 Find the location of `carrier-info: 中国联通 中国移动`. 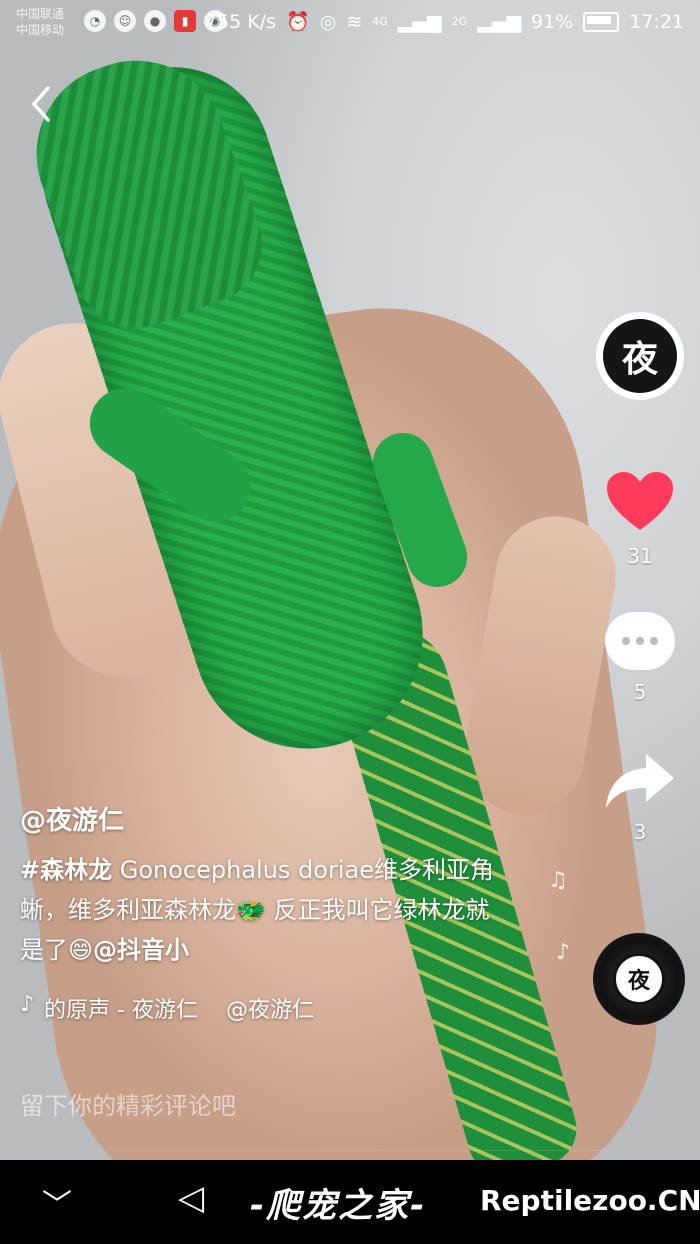

carrier-info: 中国联通 中国移动 is located at coordinates (40, 22).